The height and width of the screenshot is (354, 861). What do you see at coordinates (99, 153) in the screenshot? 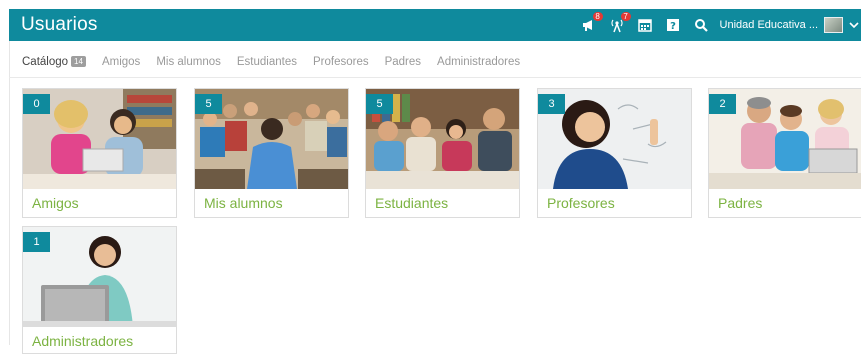
I see `card-amigos: 0 Amigos` at bounding box center [99, 153].